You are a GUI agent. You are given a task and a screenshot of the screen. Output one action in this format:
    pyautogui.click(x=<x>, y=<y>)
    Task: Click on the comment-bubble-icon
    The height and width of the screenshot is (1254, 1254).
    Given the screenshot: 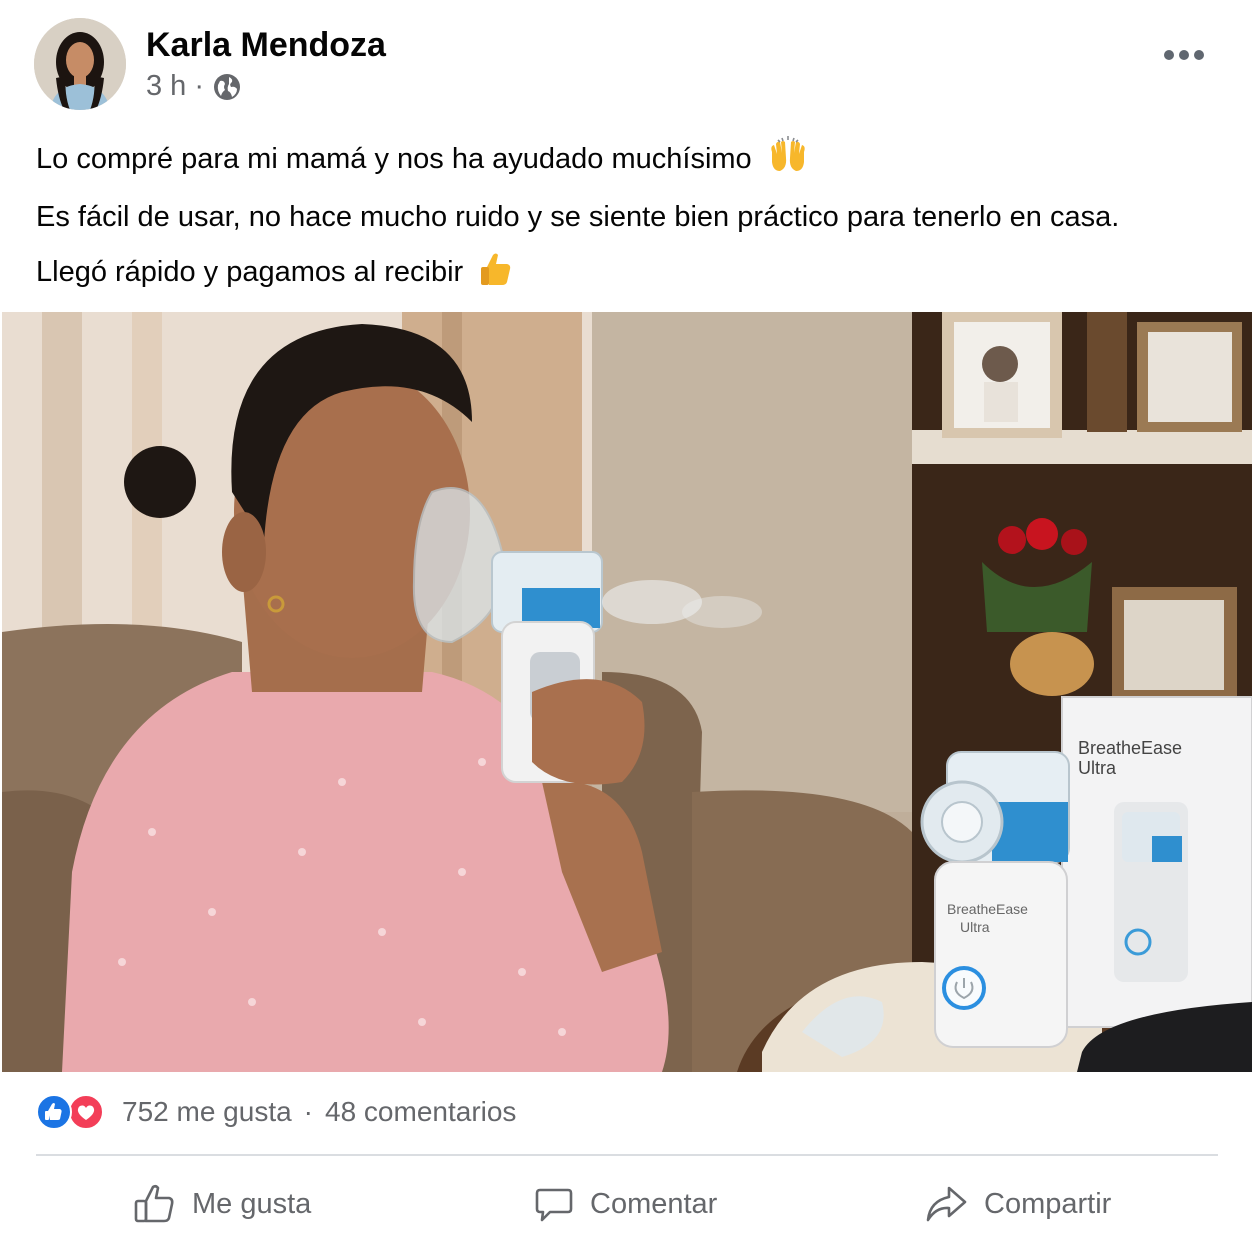 What is the action you would take?
    pyautogui.click(x=554, y=1205)
    